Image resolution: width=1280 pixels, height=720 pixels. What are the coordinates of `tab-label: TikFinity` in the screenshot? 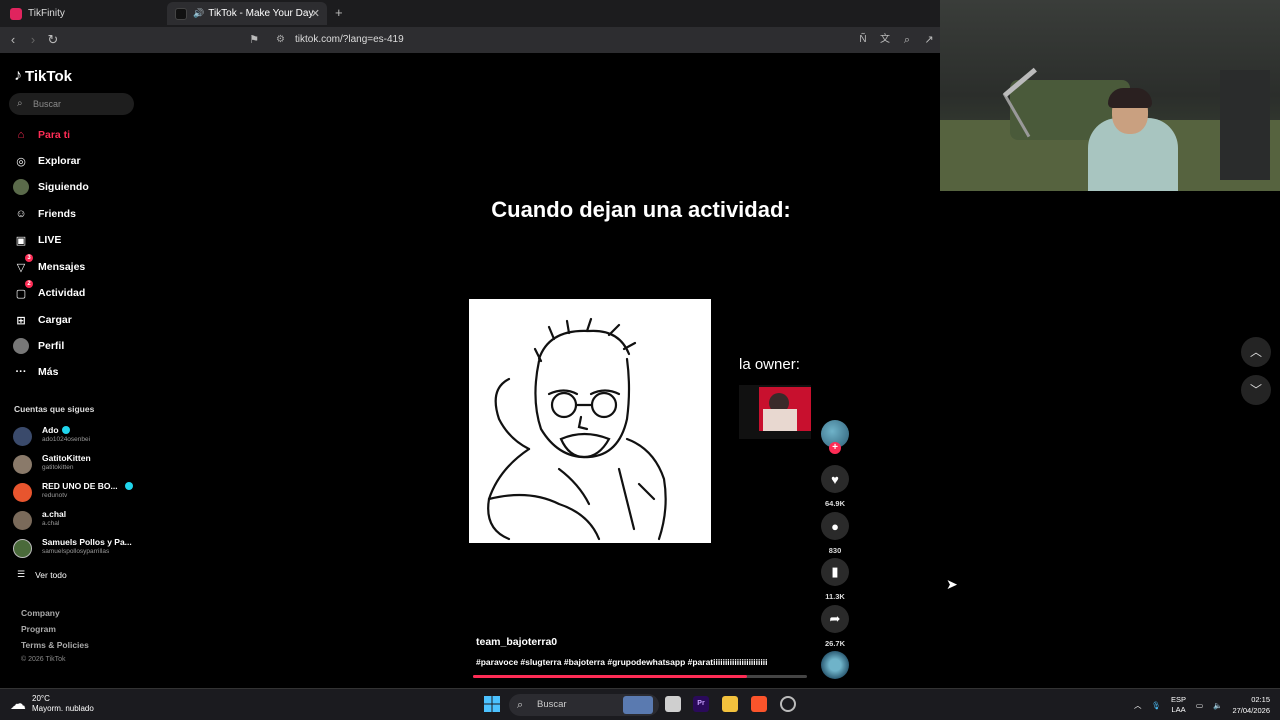 It's located at (46, 13).